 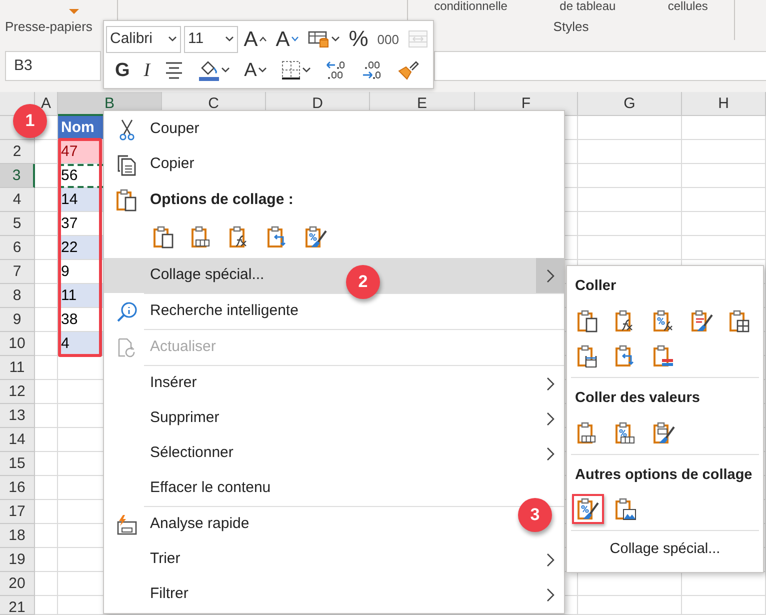 I want to click on row-header: 21, so click(x=17, y=605).